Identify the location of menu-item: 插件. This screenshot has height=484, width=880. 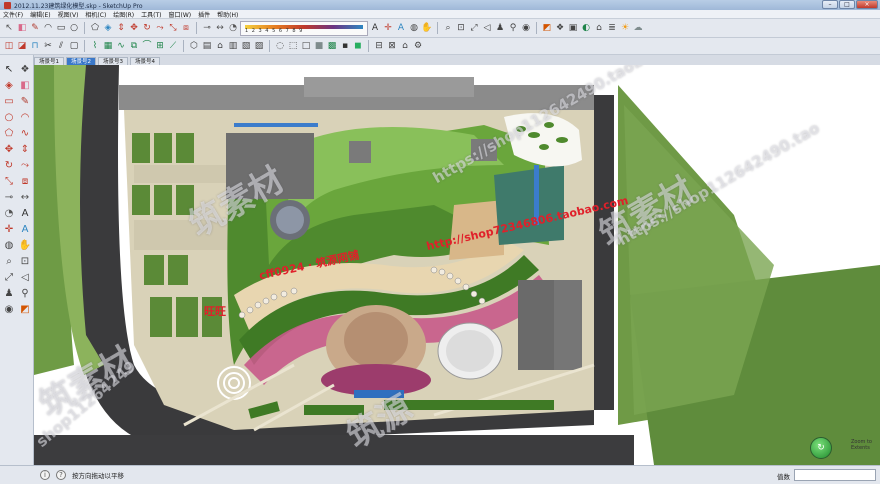
(204, 14).